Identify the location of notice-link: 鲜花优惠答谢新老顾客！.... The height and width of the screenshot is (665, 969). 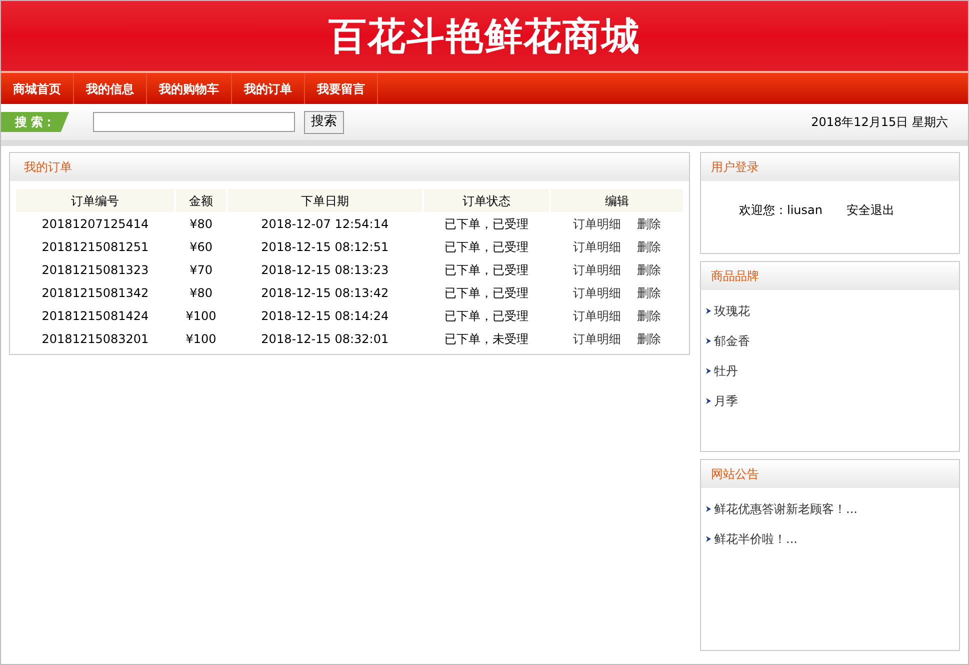
(786, 509).